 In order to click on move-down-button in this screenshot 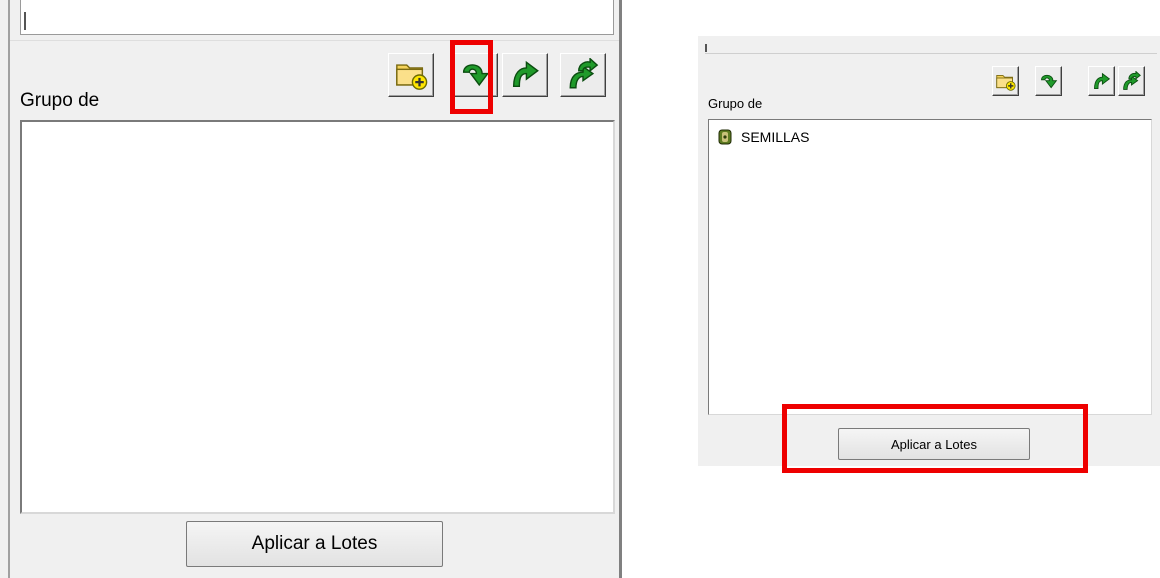, I will do `click(1048, 81)`.